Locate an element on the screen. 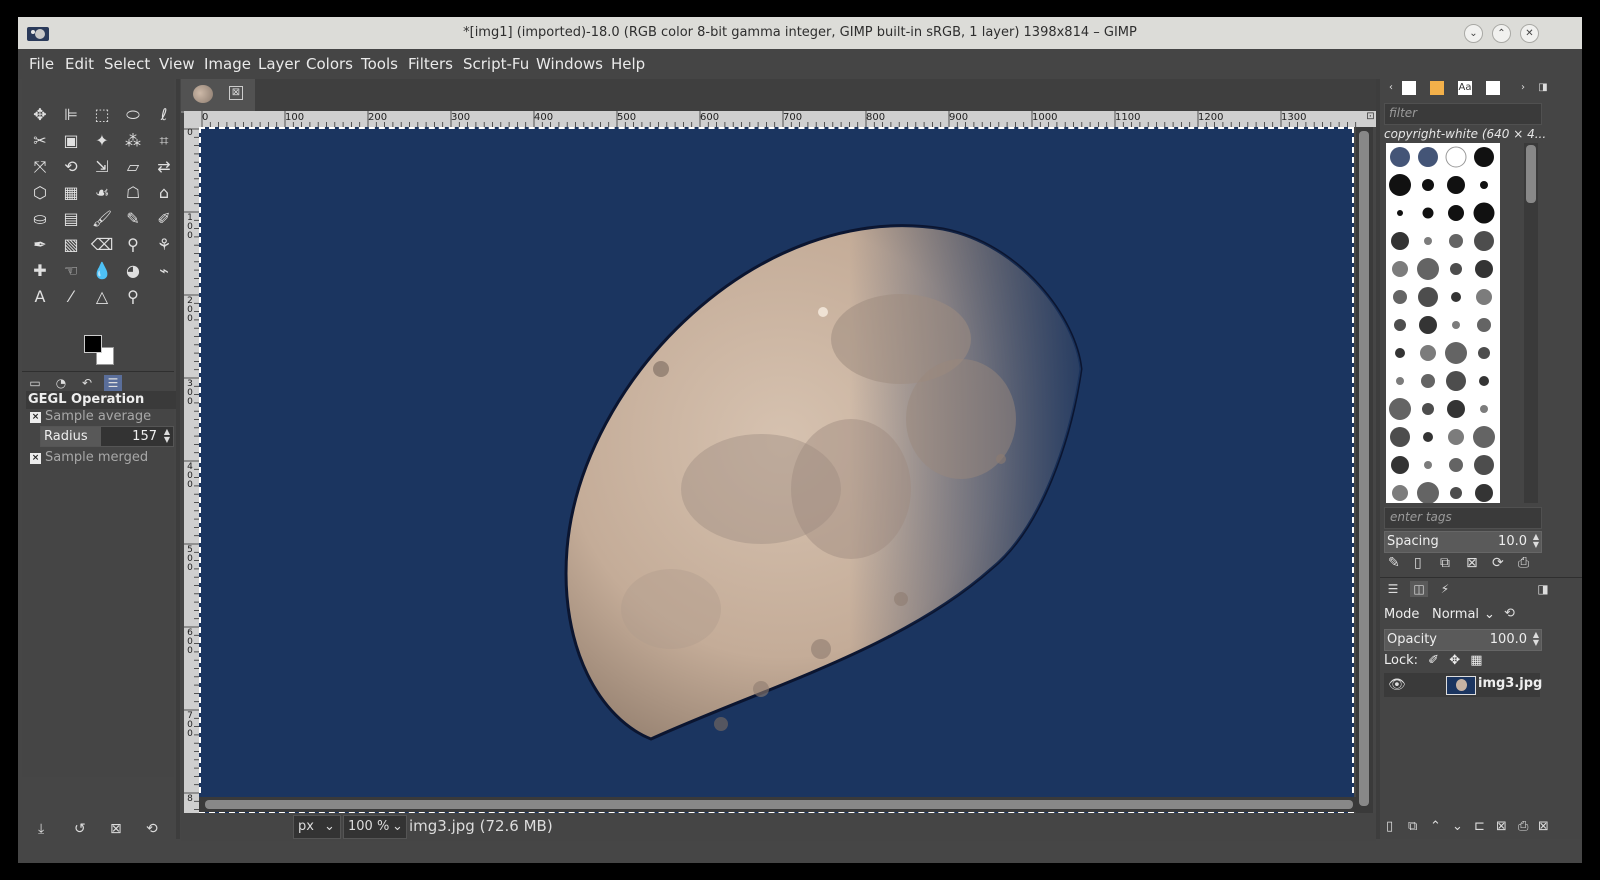 Image resolution: width=1600 pixels, height=880 pixels. tab-channels: ◫ is located at coordinates (1419, 589).